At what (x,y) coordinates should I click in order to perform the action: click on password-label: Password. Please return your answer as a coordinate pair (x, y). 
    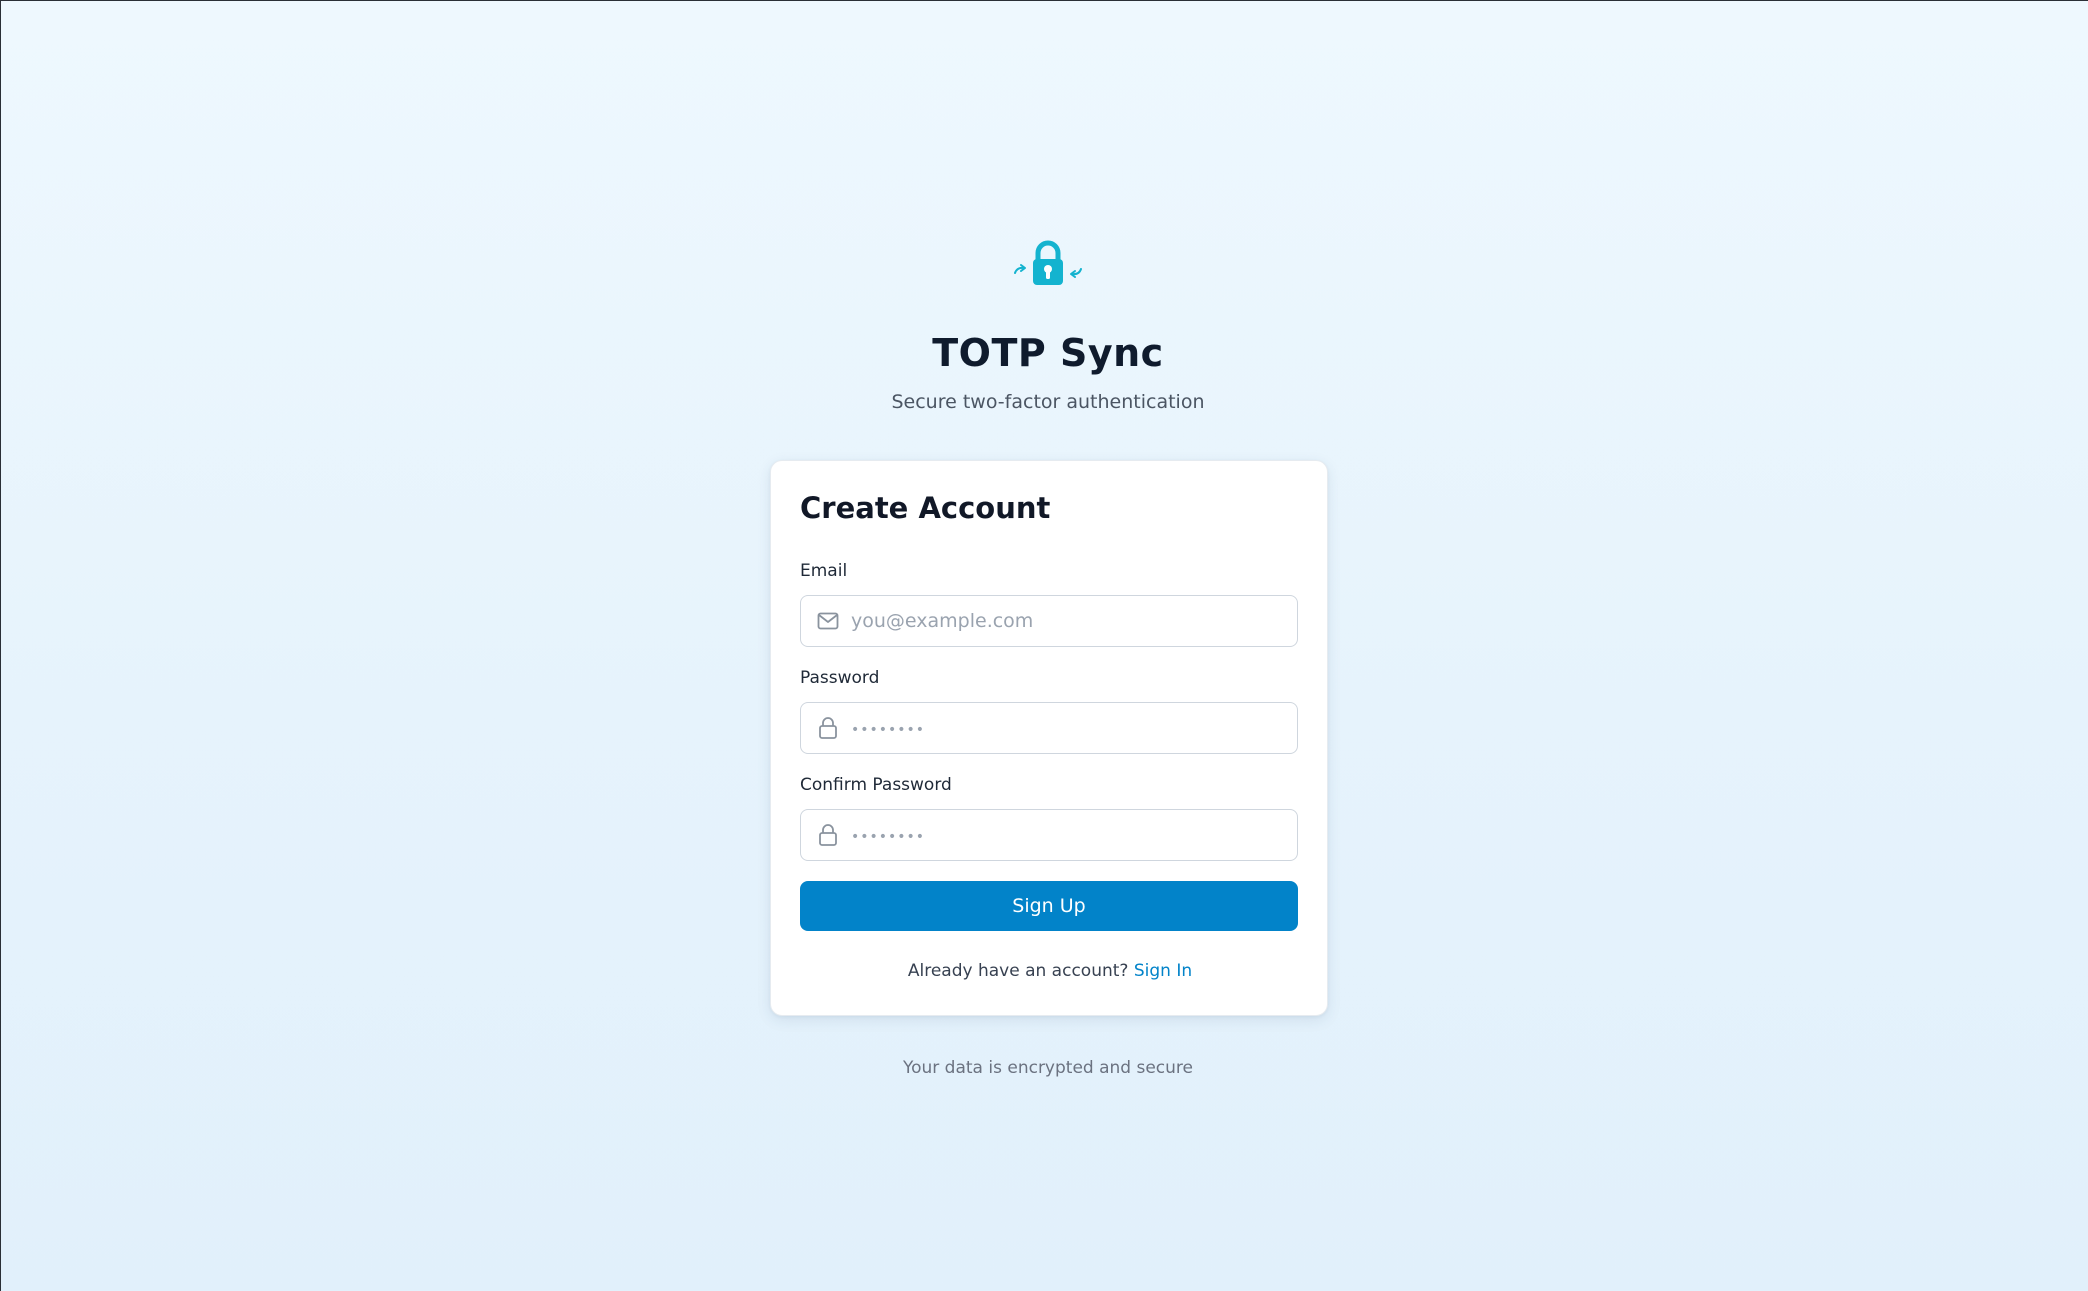
    Looking at the image, I should click on (840, 678).